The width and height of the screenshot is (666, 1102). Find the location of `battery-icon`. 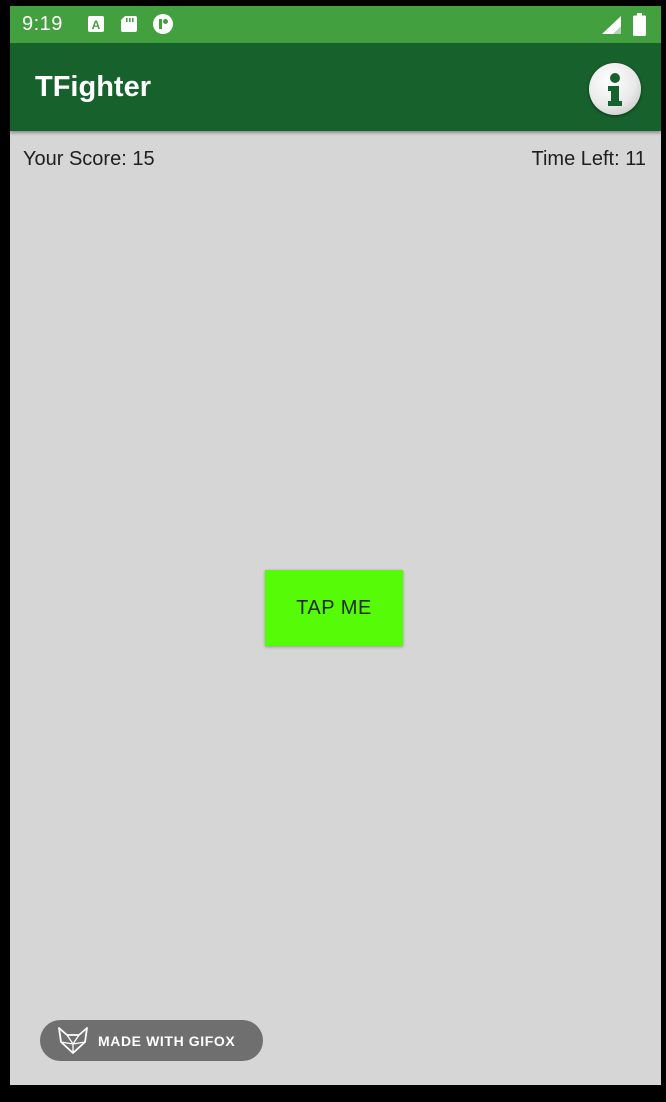

battery-icon is located at coordinates (639, 24).